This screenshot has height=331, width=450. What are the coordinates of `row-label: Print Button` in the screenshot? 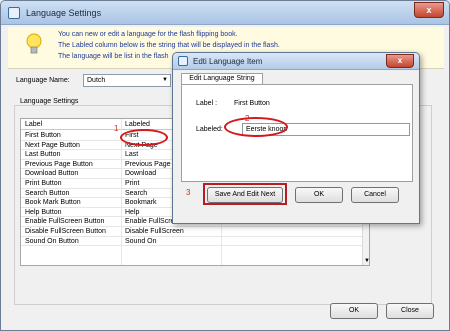 It's located at (43, 183).